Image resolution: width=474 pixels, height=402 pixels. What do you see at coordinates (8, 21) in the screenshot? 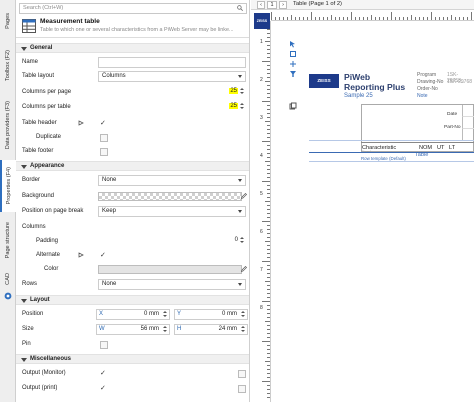
I see `tab-pages: Pages` at bounding box center [8, 21].